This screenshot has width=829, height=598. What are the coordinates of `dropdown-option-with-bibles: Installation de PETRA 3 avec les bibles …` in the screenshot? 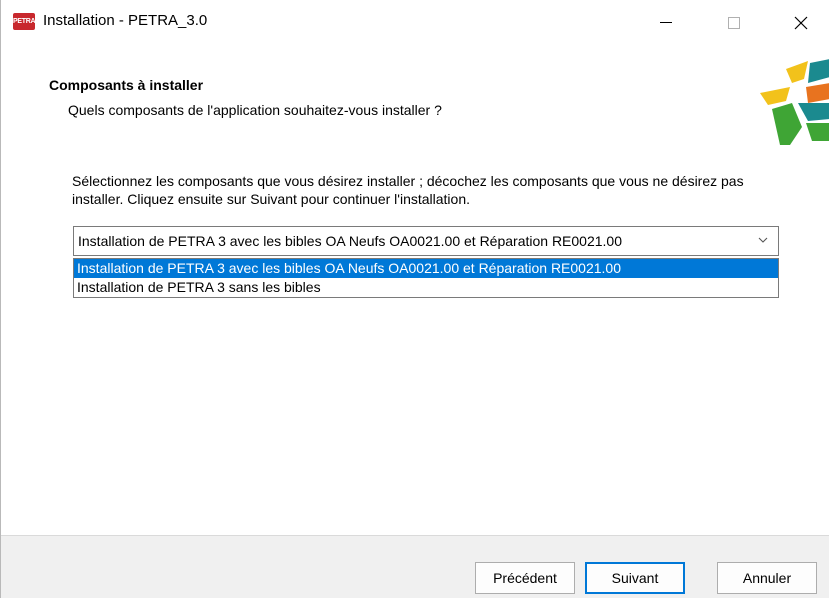 It's located at (426, 268).